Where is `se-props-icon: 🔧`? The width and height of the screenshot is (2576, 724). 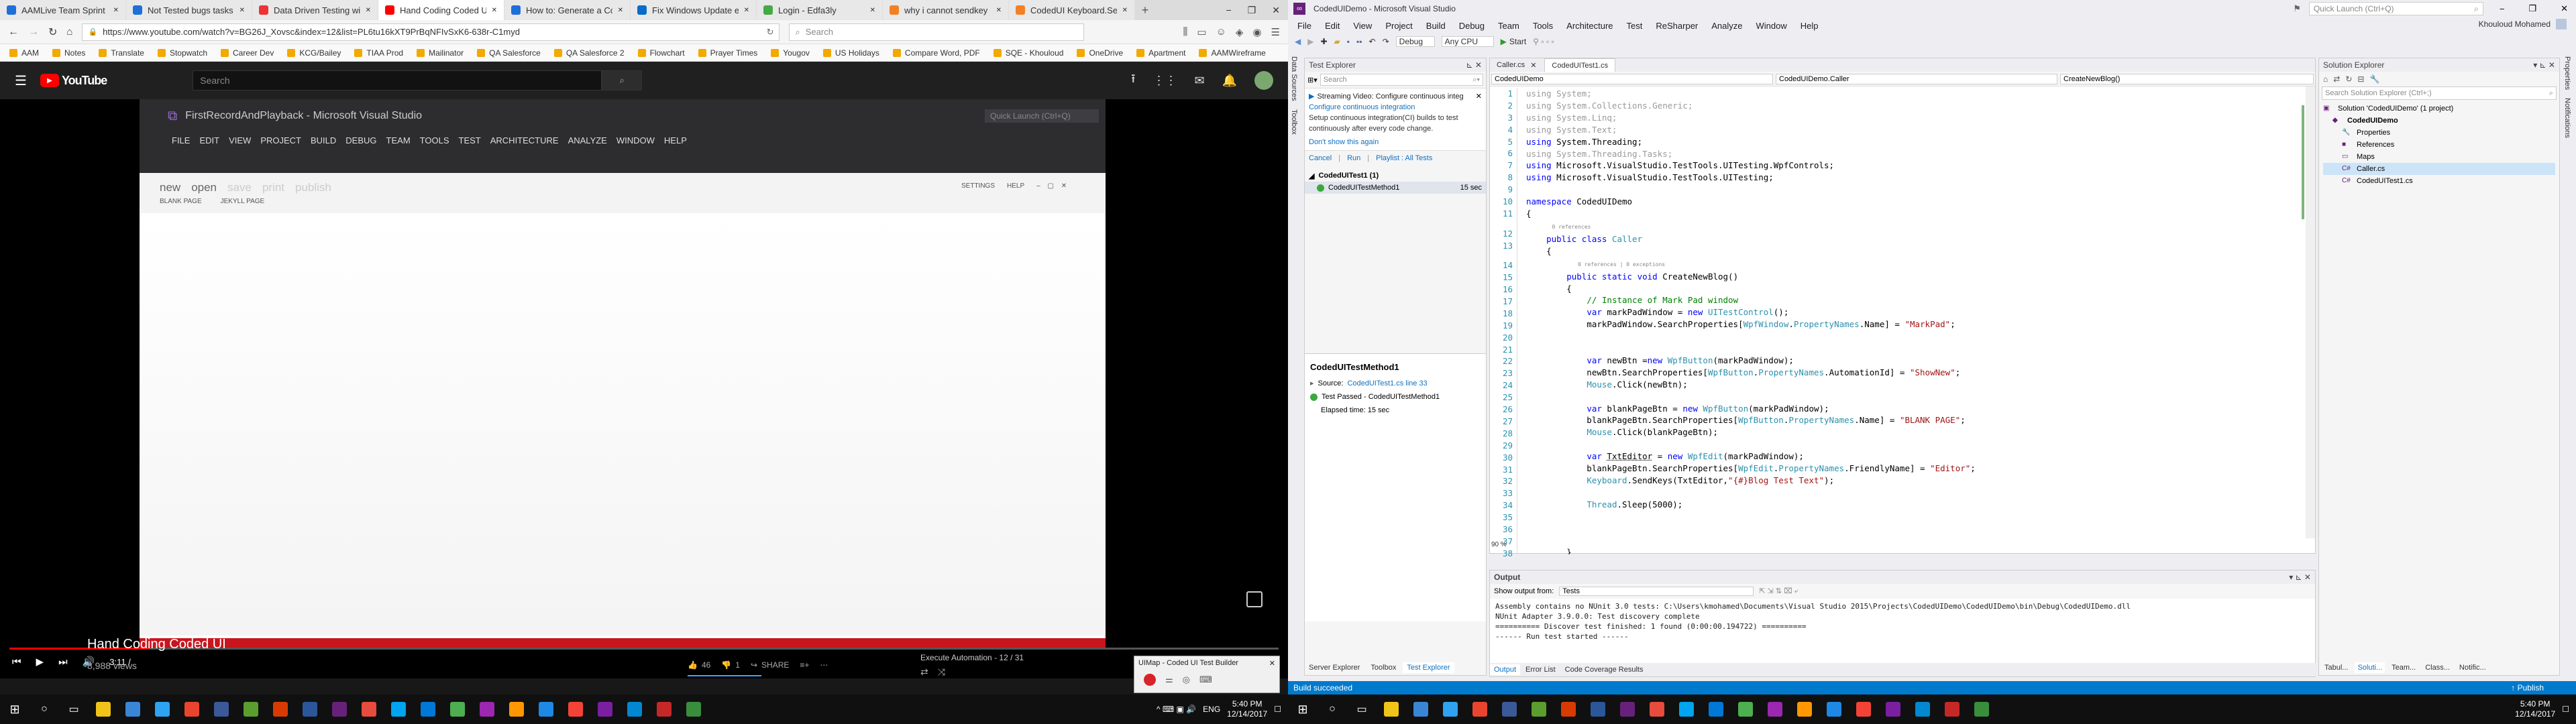 se-props-icon: 🔧 is located at coordinates (2374, 79).